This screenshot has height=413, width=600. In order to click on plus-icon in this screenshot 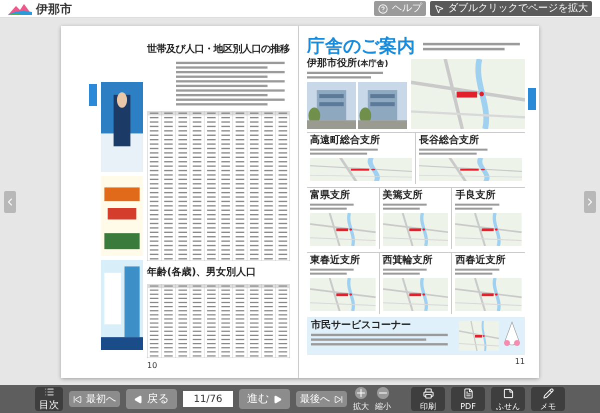, I will do `click(361, 393)`.